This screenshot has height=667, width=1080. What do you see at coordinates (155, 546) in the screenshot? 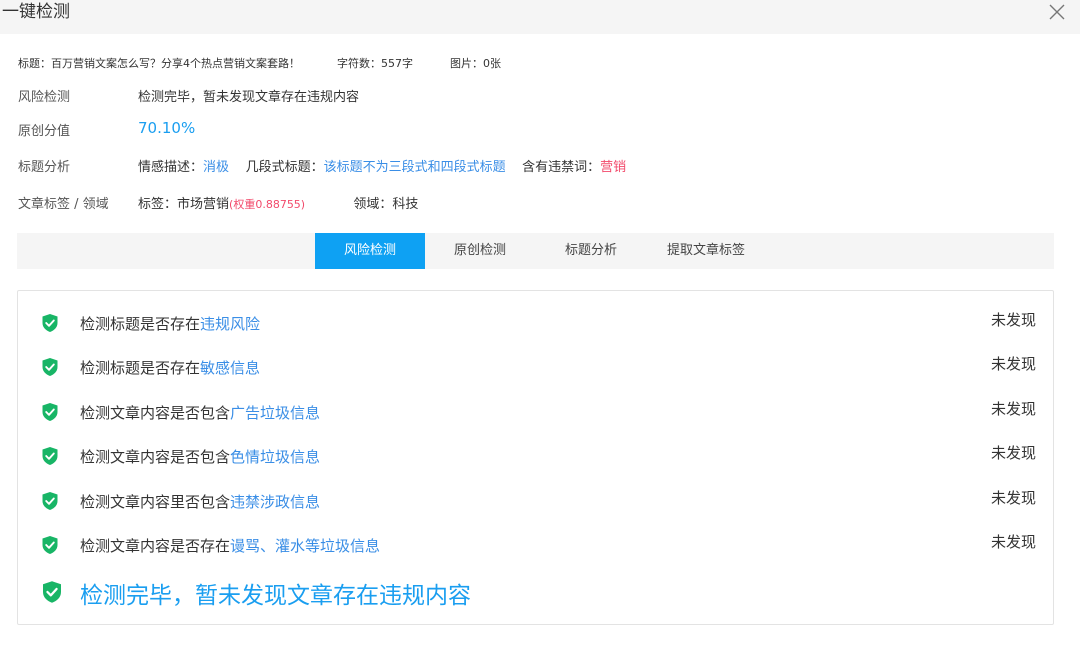
I see `check-prefix: 检测文章内容是否存在` at bounding box center [155, 546].